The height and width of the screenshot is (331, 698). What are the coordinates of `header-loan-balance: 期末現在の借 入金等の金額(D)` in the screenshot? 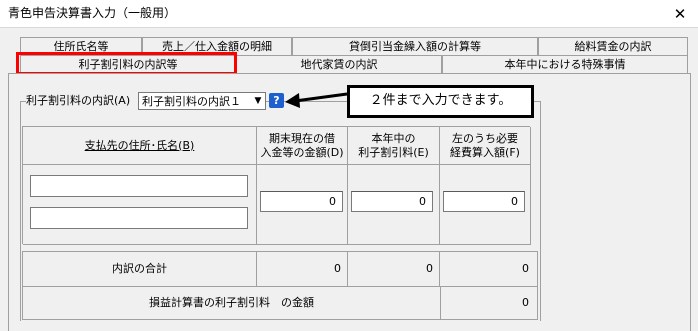 It's located at (302, 146).